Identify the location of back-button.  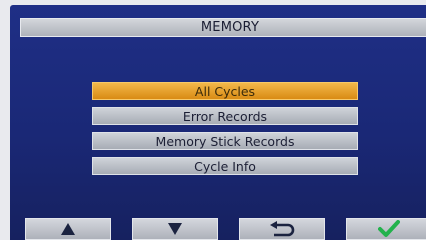
(282, 229).